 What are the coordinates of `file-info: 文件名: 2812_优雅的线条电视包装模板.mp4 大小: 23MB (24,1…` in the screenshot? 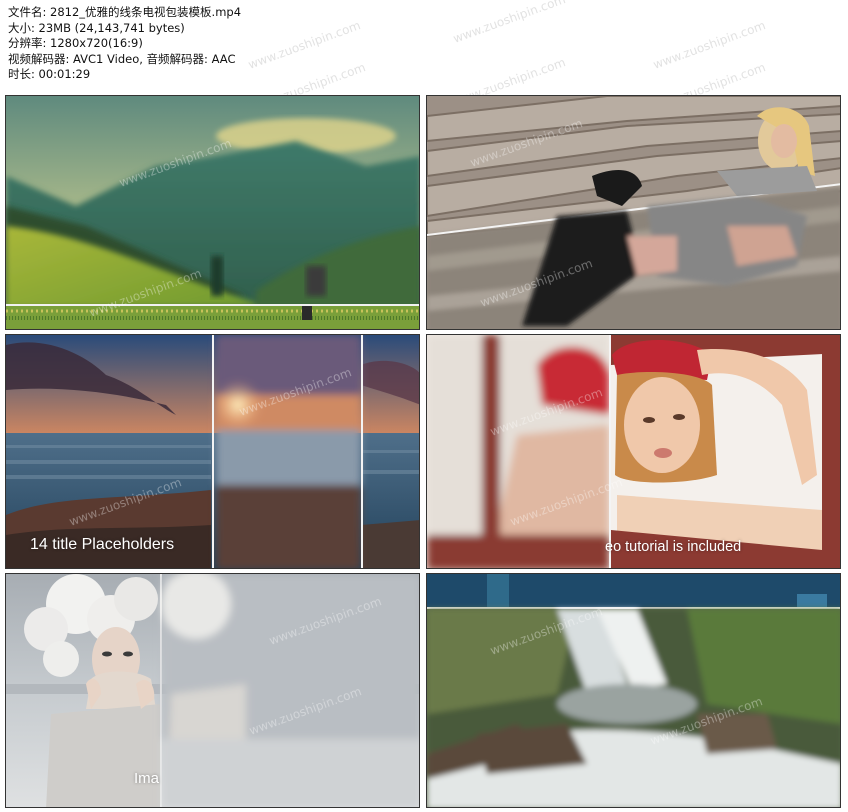 It's located at (124, 44).